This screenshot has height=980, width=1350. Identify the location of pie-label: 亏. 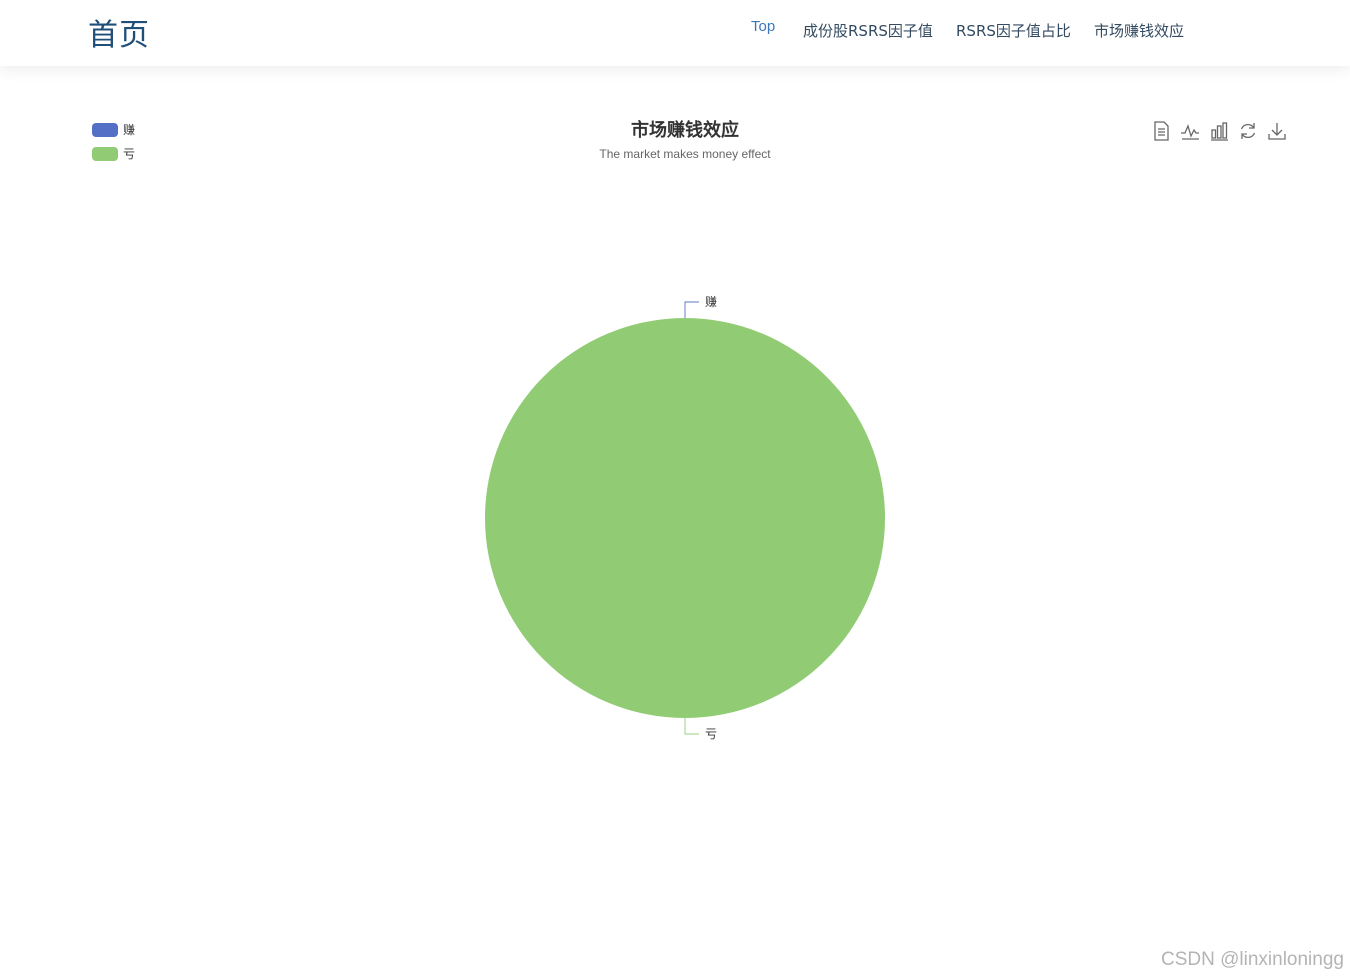
(711, 734).